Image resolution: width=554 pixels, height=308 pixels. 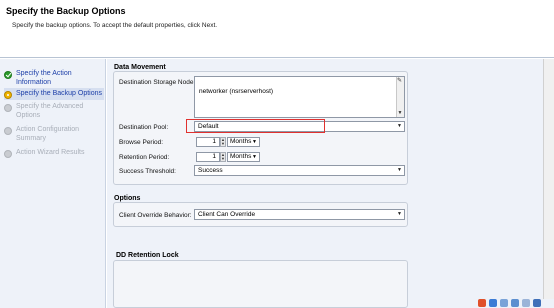 I want to click on client-override-label: Client Override Behavior:, so click(x=155, y=215).